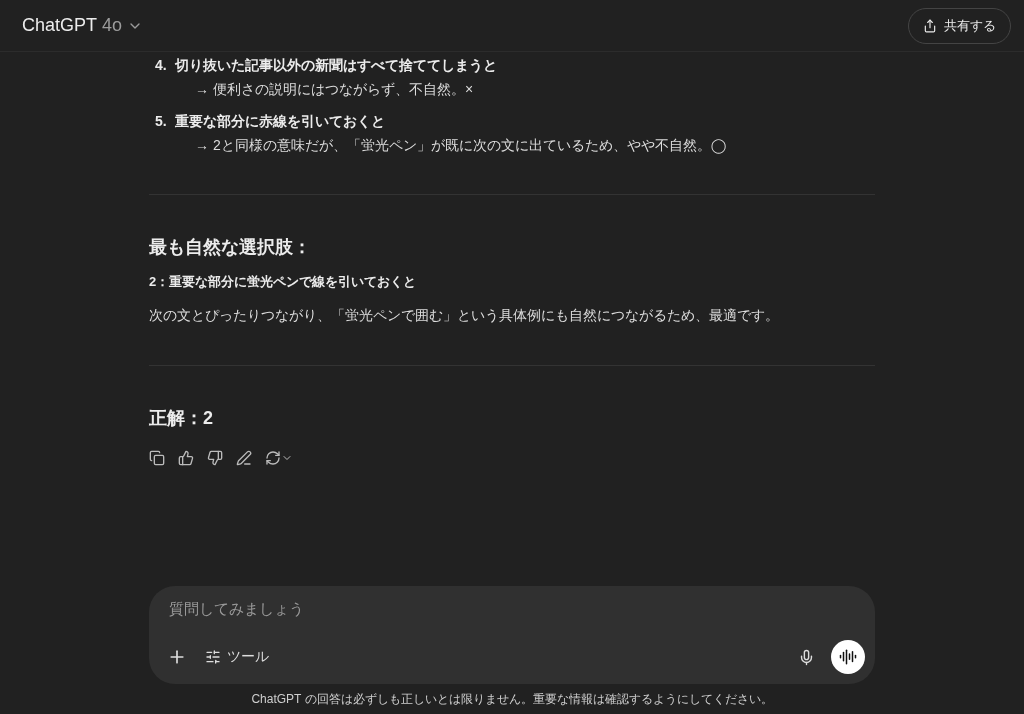  What do you see at coordinates (215, 458) in the screenshot?
I see `thumbs-down-icon` at bounding box center [215, 458].